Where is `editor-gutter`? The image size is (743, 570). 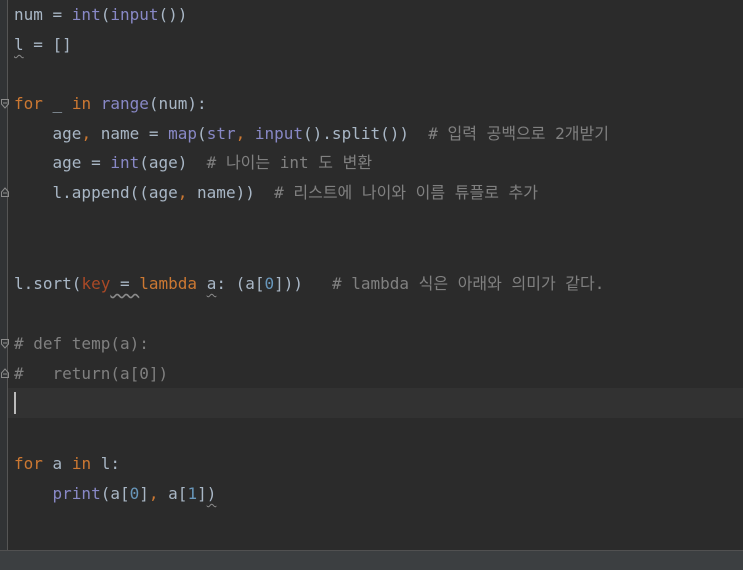 editor-gutter is located at coordinates (4, 275).